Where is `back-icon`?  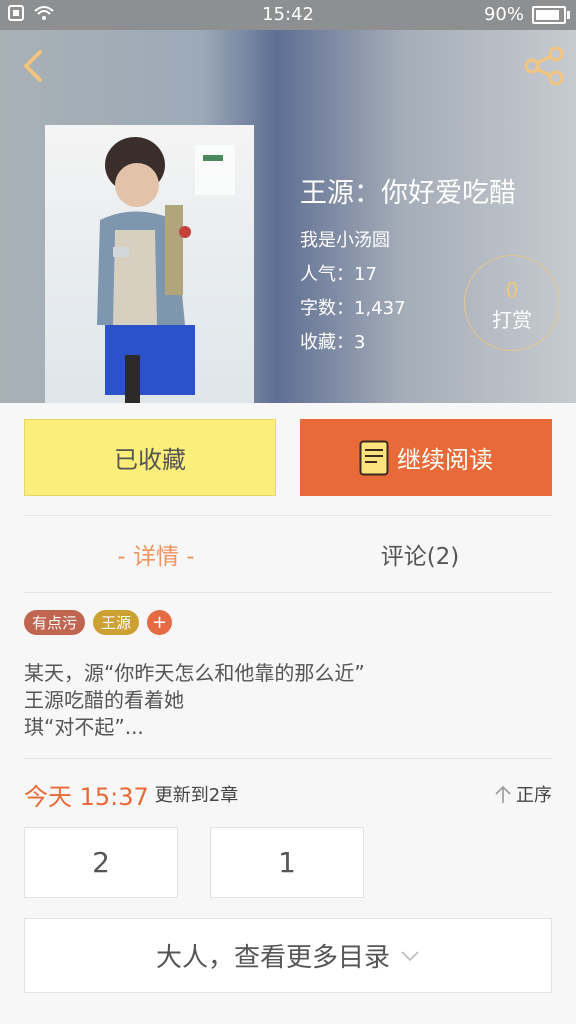 back-icon is located at coordinates (34, 66).